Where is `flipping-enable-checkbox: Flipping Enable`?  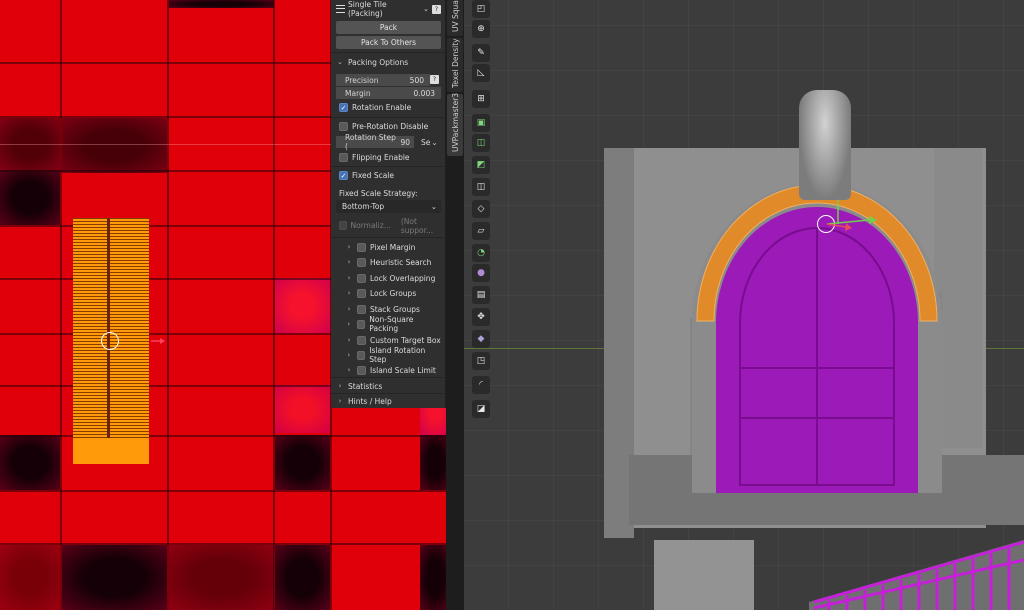 flipping-enable-checkbox: Flipping Enable is located at coordinates (388, 157).